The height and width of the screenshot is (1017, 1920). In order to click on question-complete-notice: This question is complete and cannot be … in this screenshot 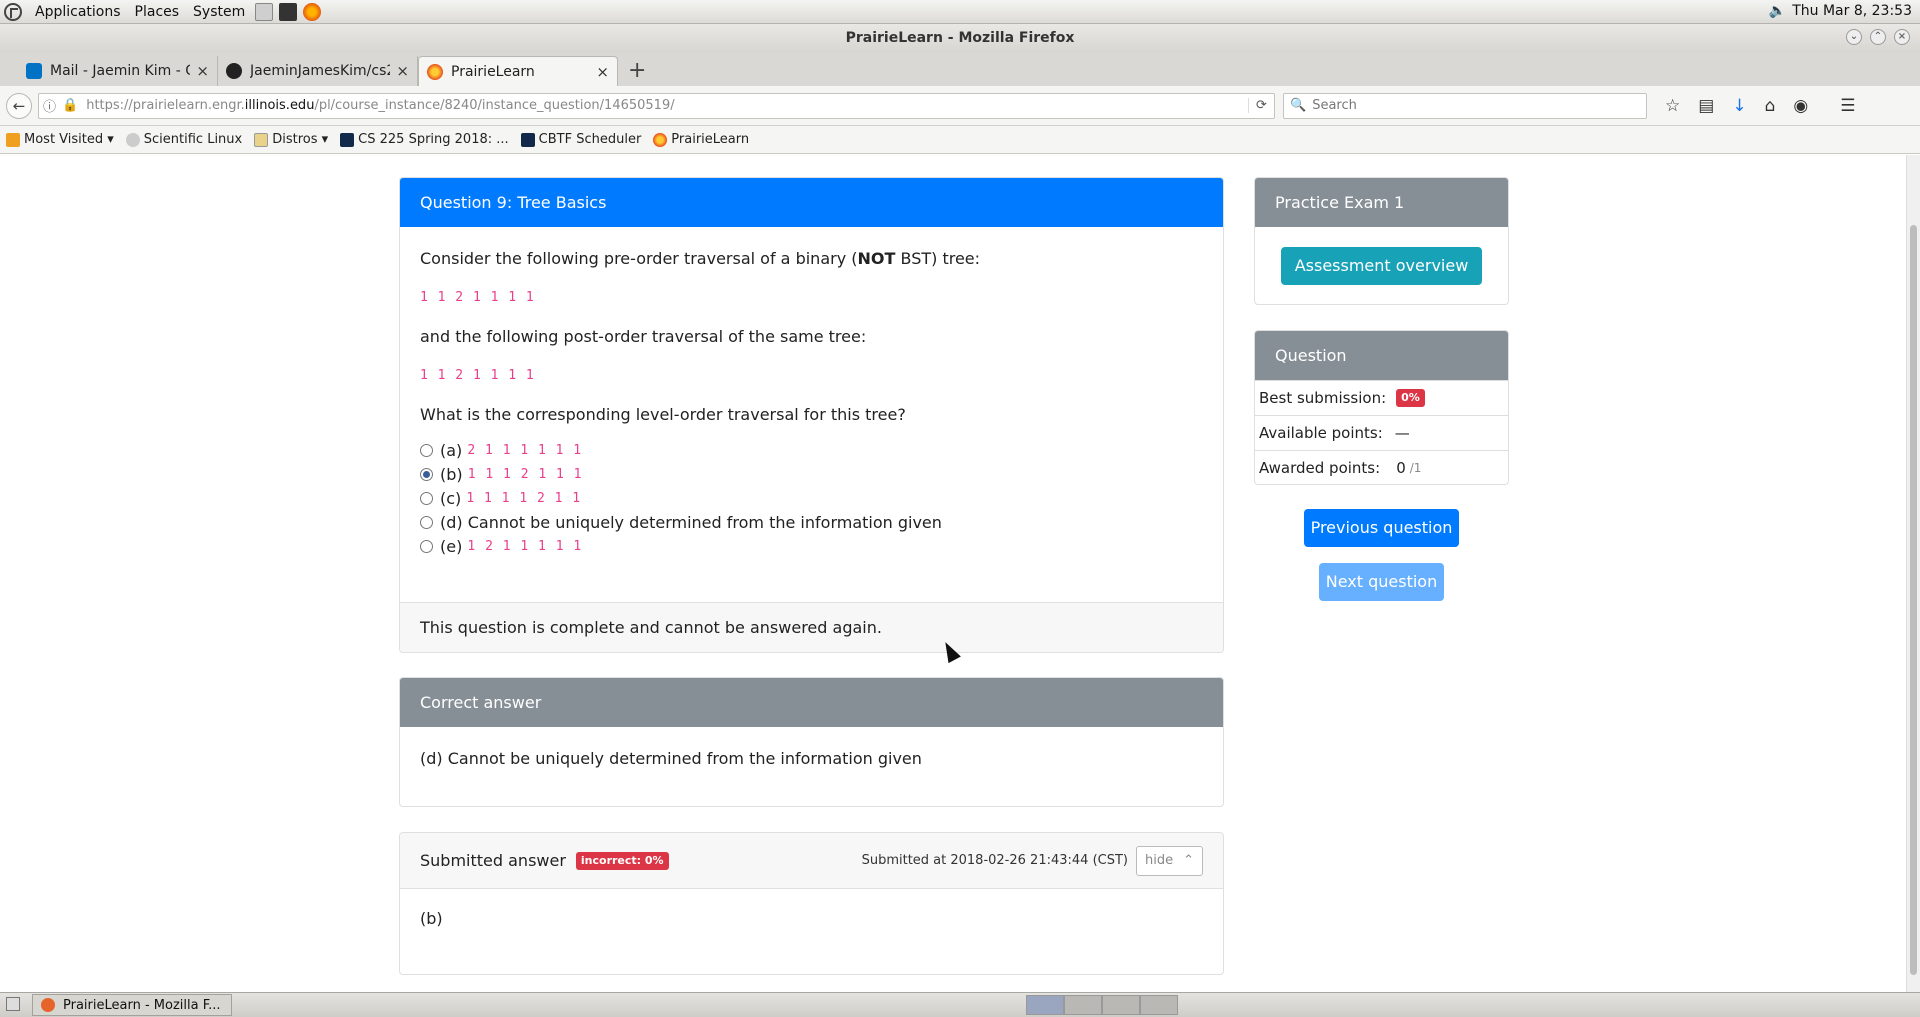, I will do `click(811, 627)`.